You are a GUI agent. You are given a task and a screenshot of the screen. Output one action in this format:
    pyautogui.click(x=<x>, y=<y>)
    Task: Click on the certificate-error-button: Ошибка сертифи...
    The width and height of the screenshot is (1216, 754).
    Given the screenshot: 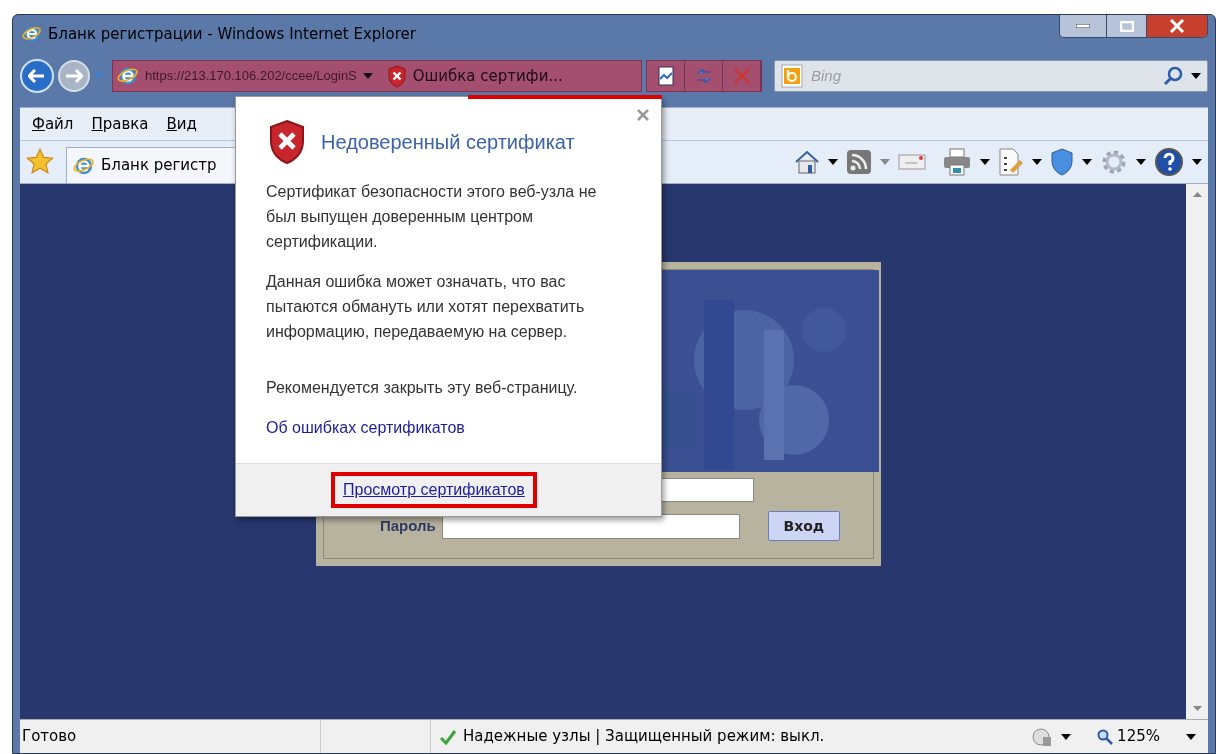 What is the action you would take?
    pyautogui.click(x=470, y=76)
    